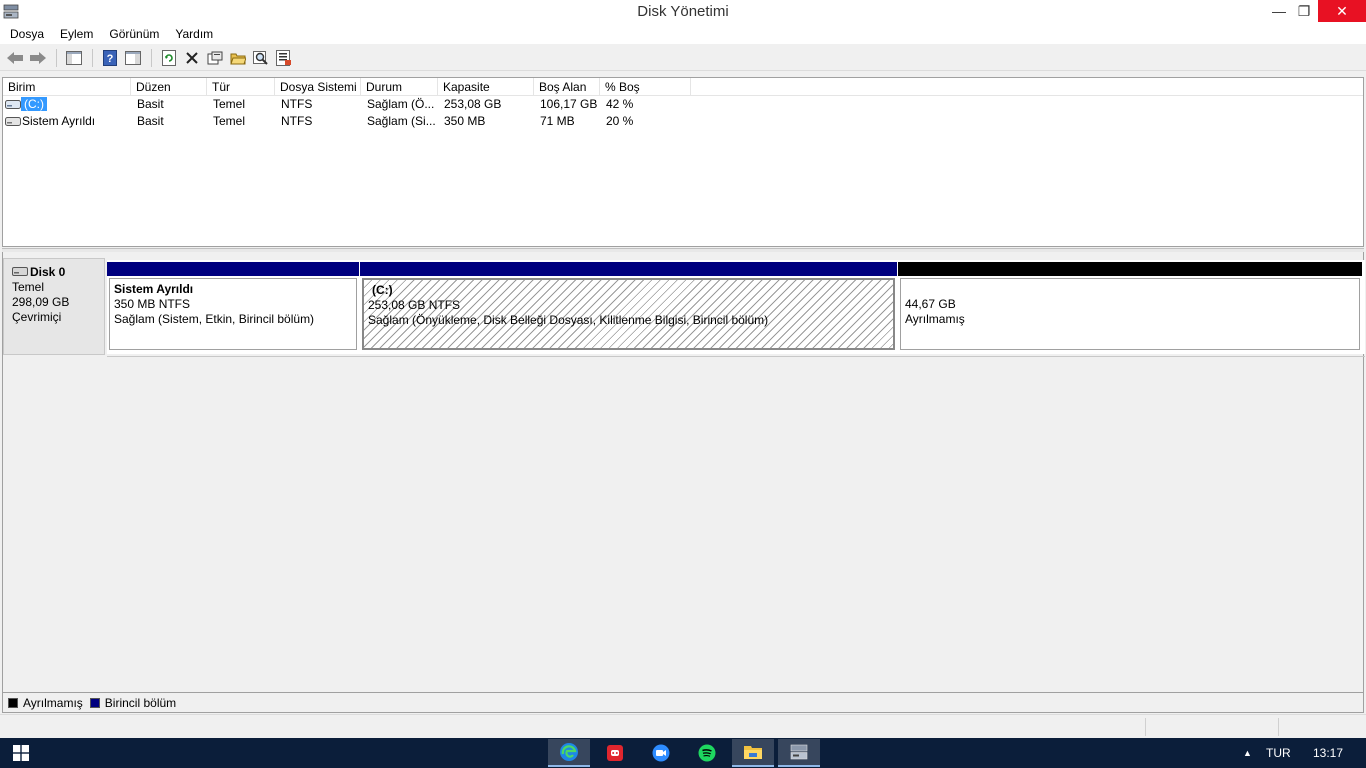  I want to click on window-title: Disk Yönetimi, so click(683, 11).